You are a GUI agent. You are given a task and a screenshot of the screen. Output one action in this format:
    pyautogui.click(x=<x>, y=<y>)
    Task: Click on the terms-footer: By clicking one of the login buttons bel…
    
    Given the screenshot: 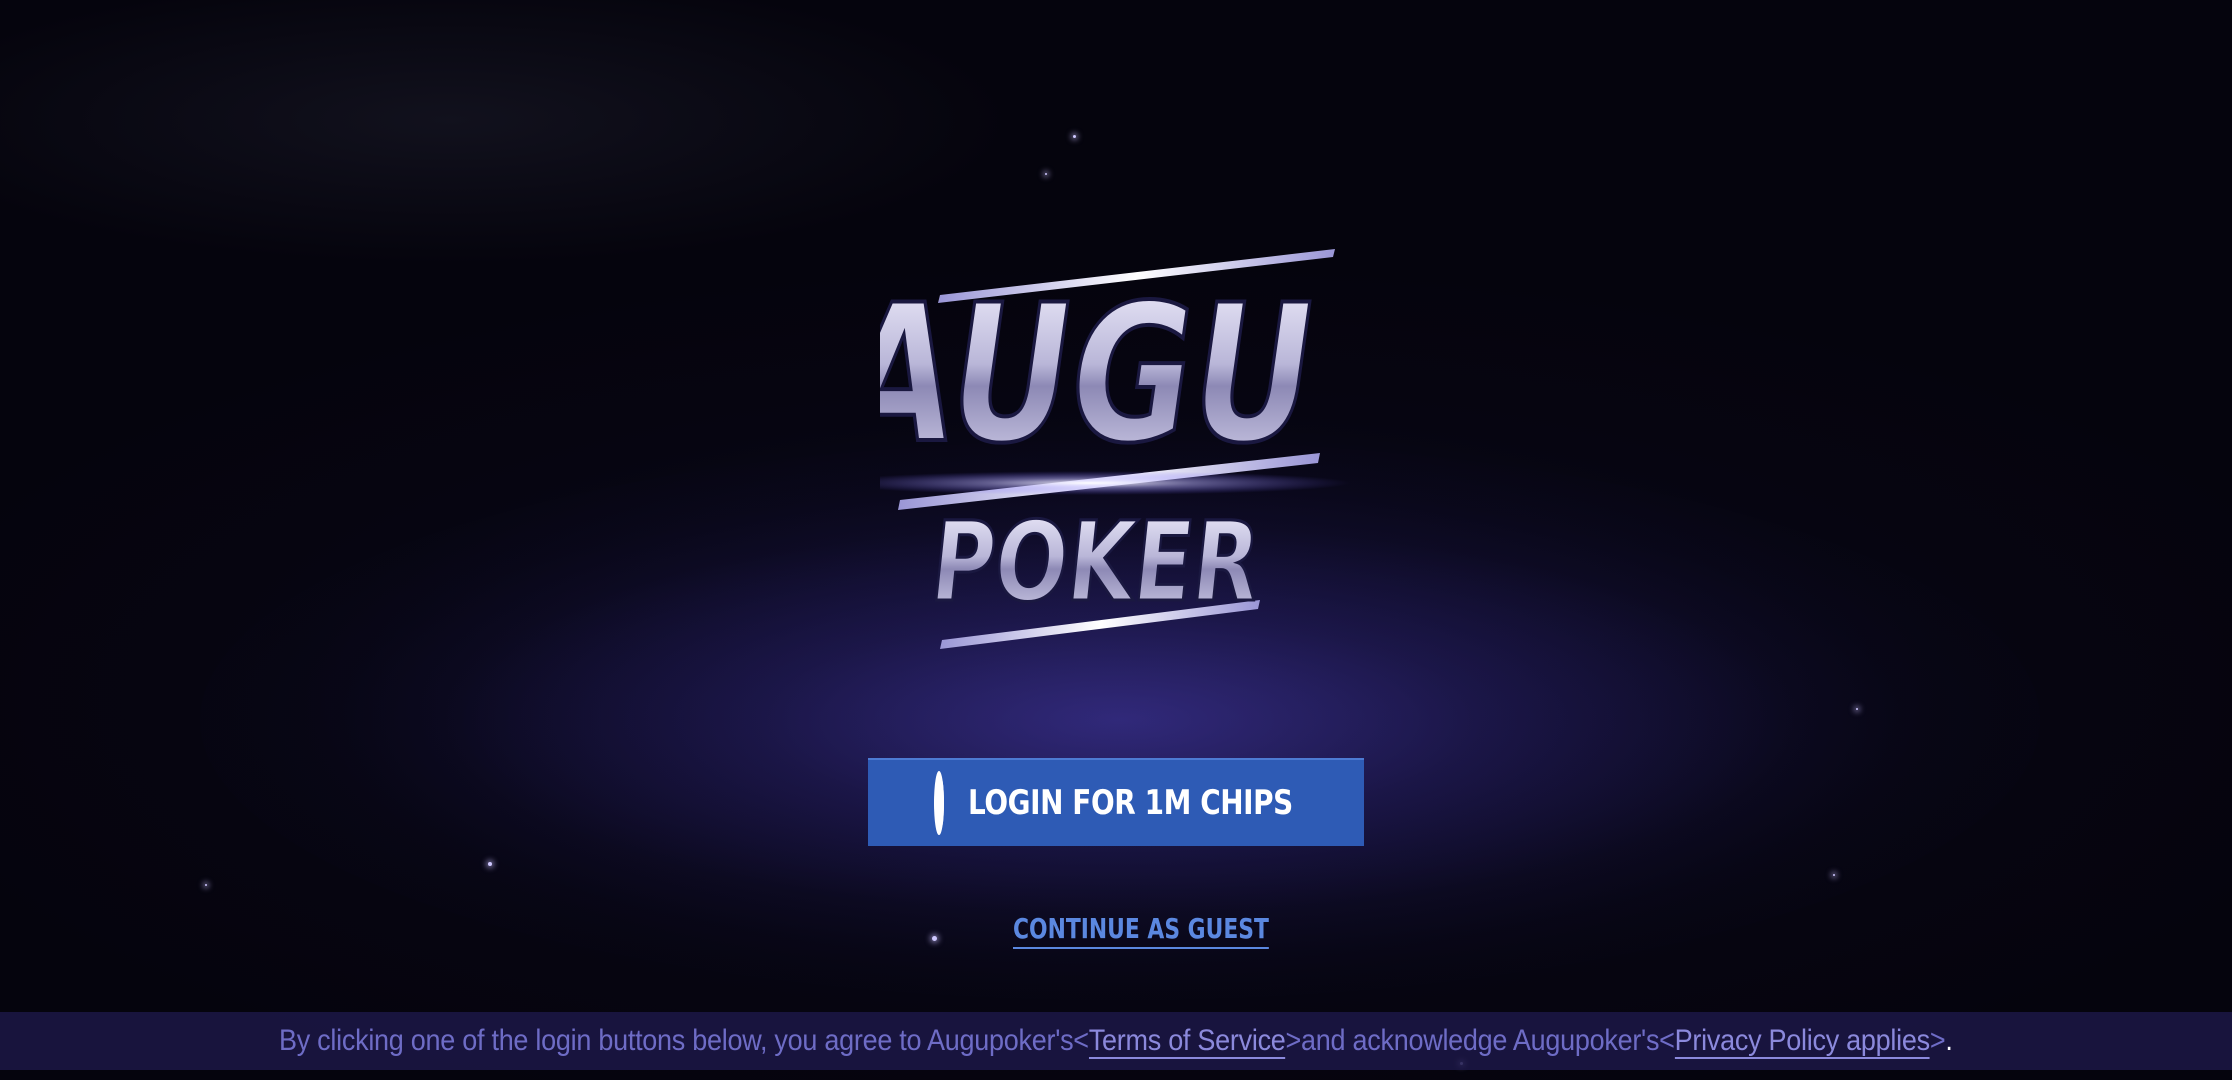 What is the action you would take?
    pyautogui.click(x=1116, y=1041)
    